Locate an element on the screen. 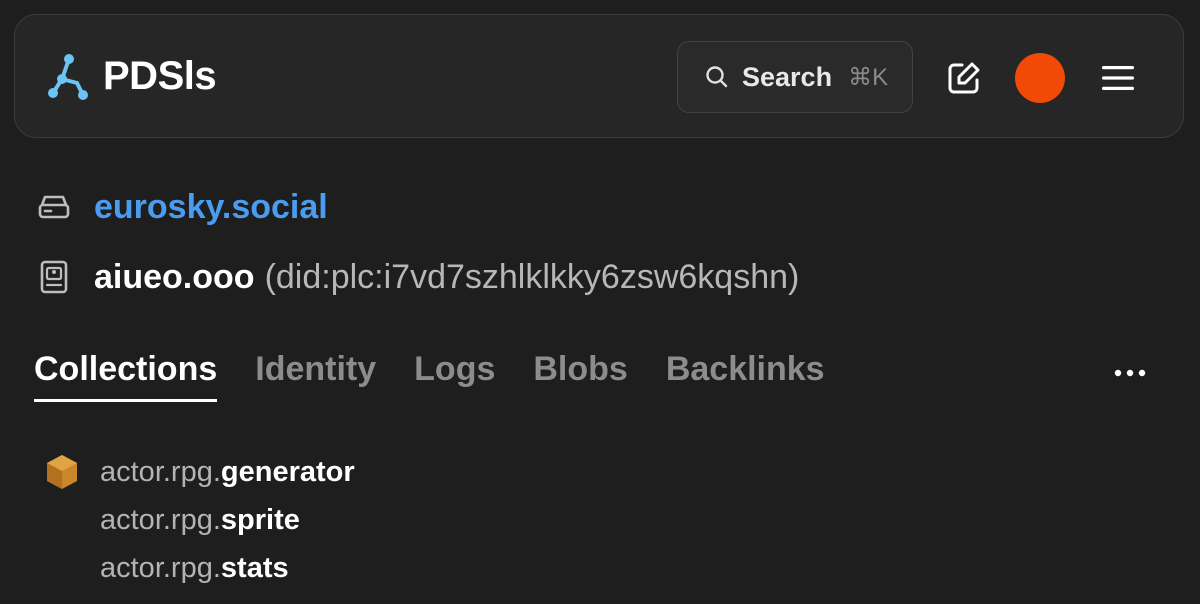 This screenshot has height=604, width=1200. brand-name: PDSls is located at coordinates (160, 76).